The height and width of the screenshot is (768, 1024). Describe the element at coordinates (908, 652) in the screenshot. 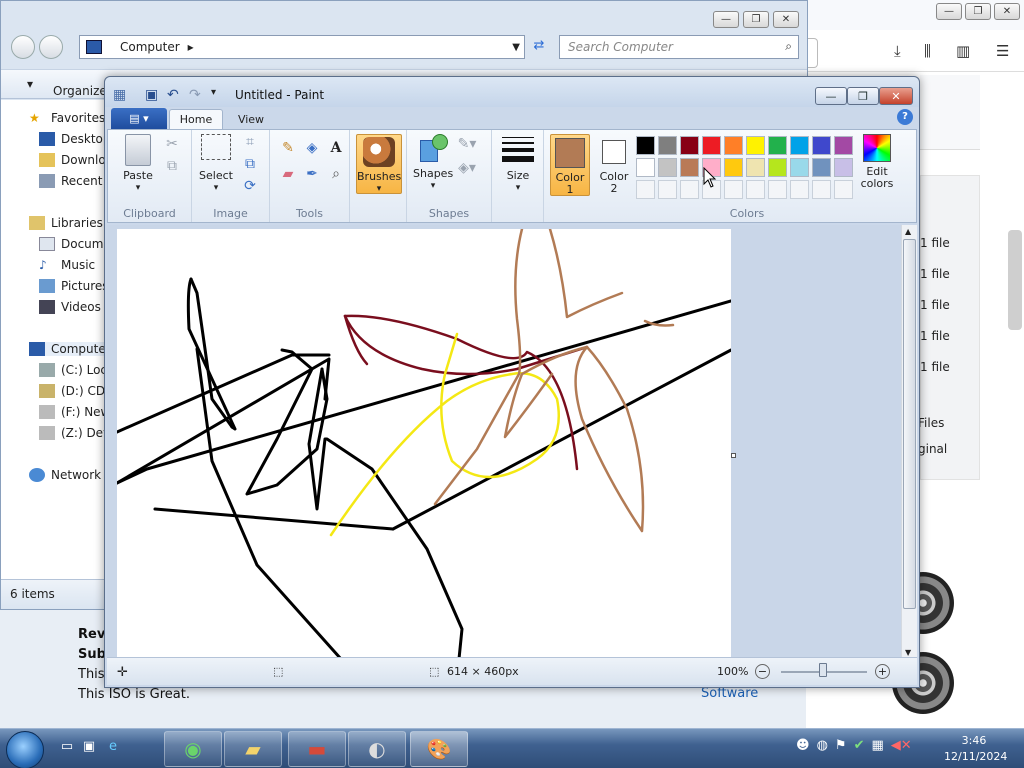

I see `scroll-down-icon: ▼` at that location.